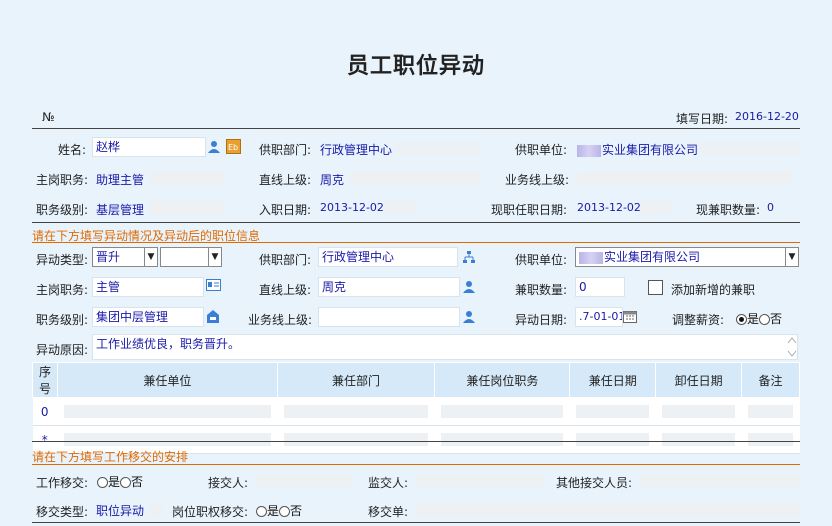 This screenshot has height=526, width=832. Describe the element at coordinates (48, 117) in the screenshot. I see `form-number-label: №` at that location.